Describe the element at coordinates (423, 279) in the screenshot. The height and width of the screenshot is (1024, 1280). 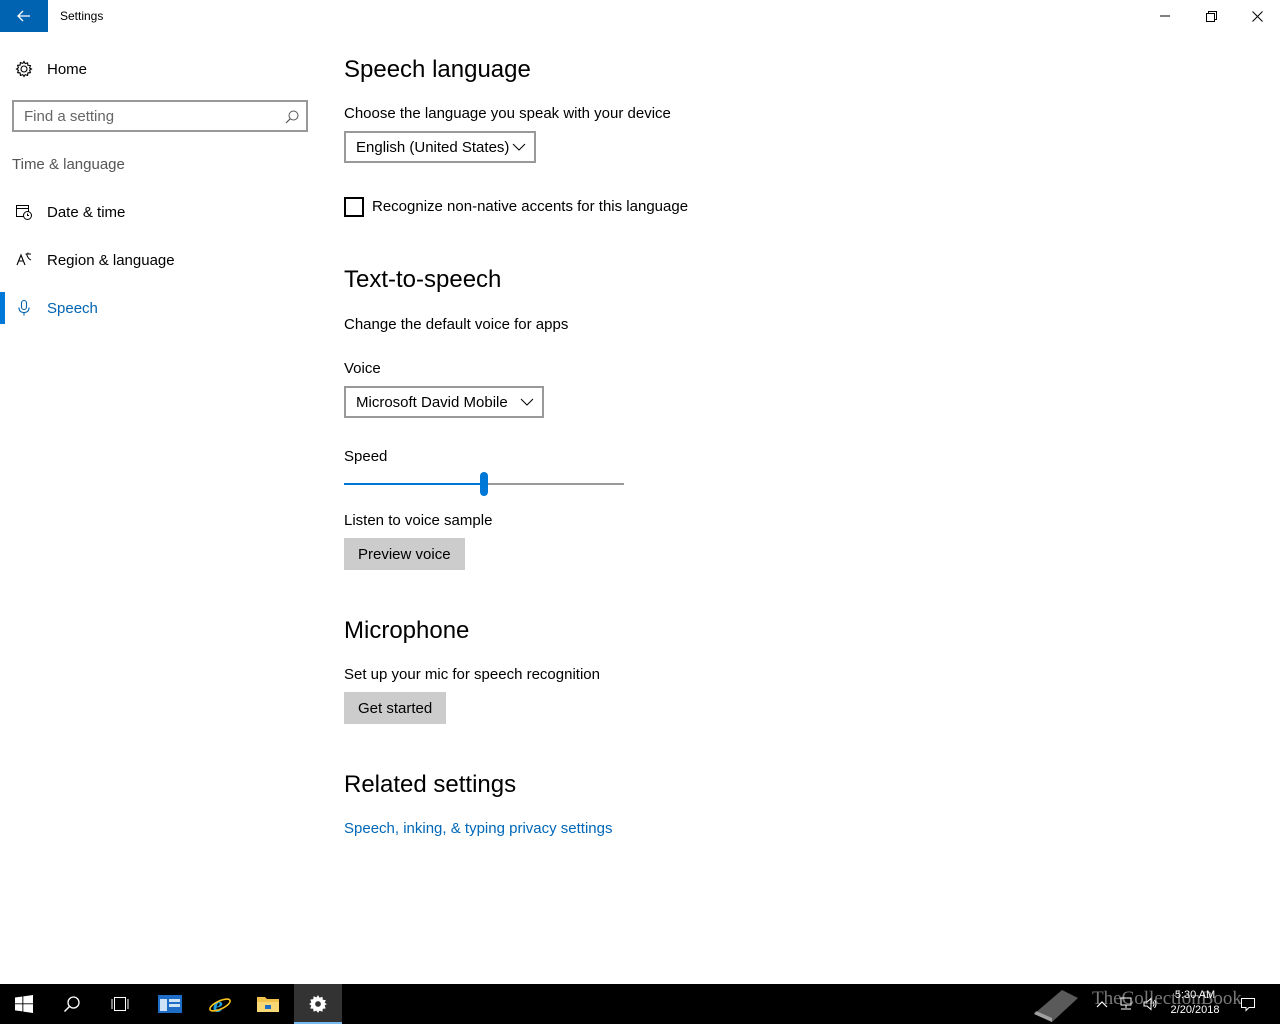
I see `tts-heading: Text-to-speech` at that location.